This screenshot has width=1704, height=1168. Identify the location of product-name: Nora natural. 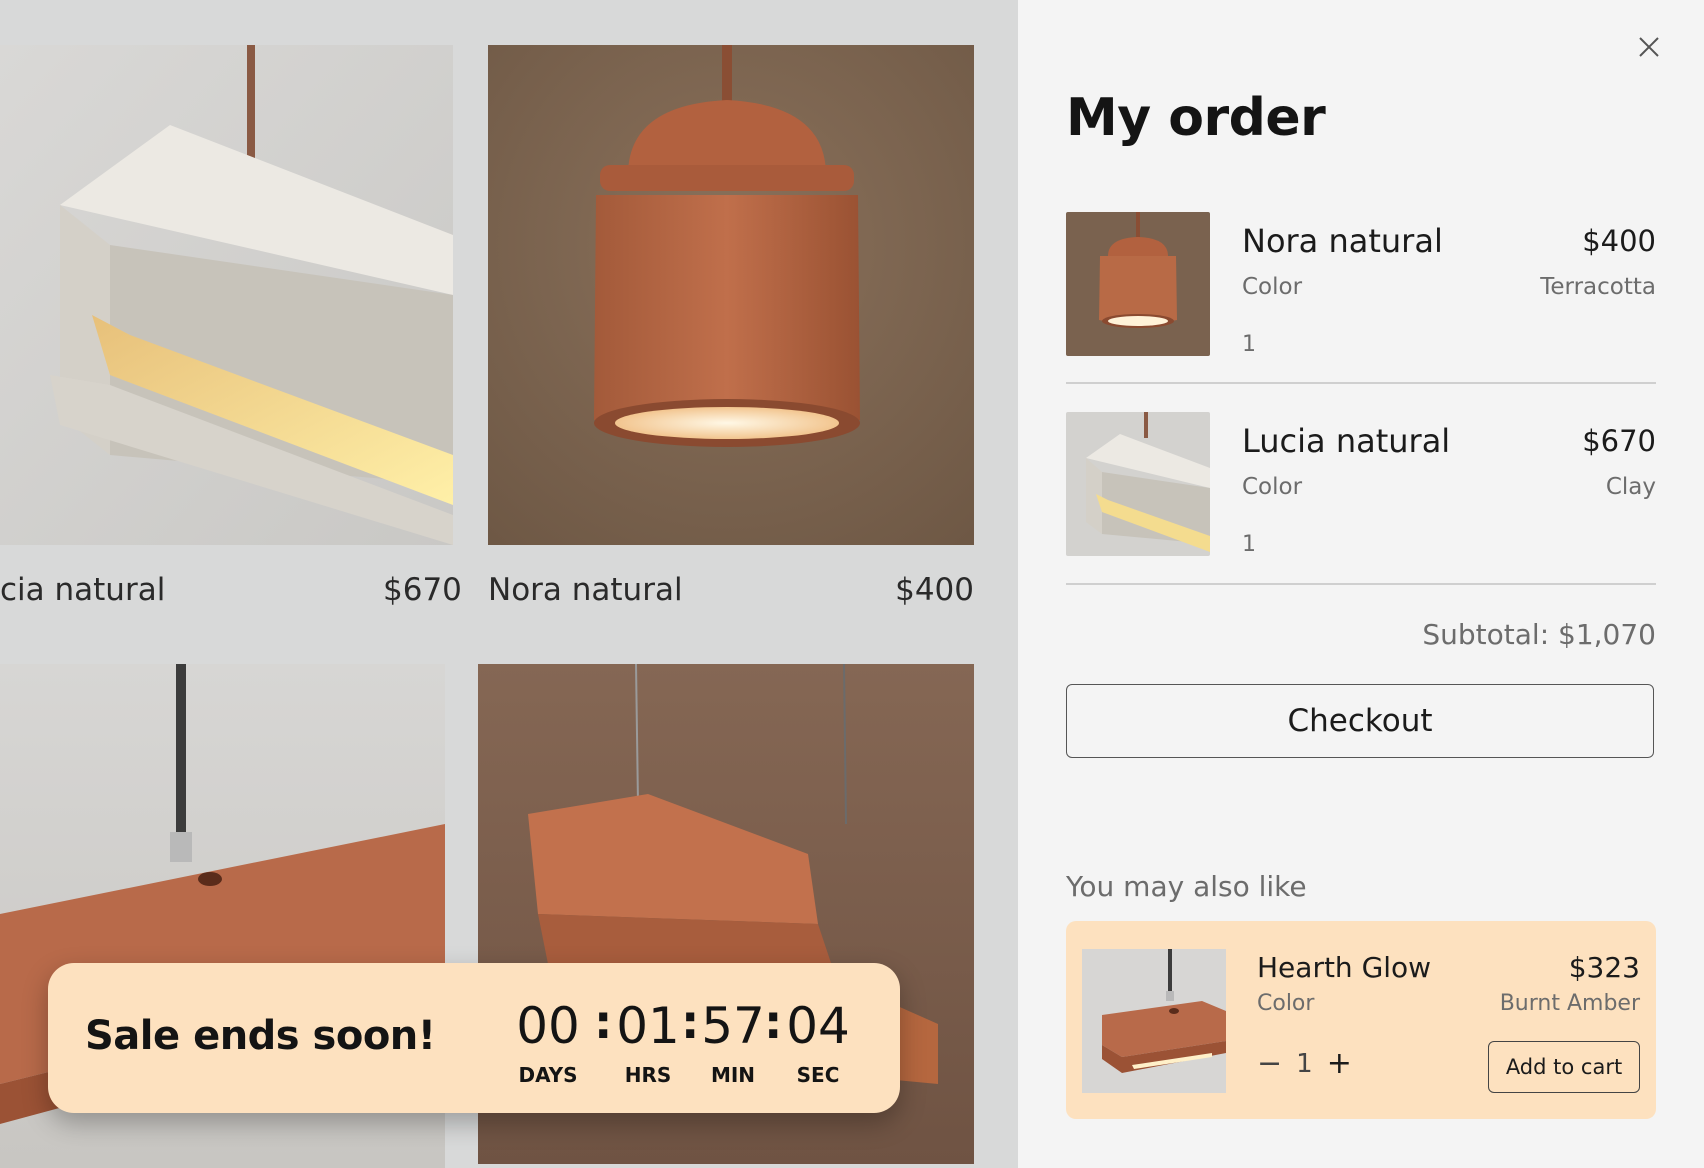
(585, 590).